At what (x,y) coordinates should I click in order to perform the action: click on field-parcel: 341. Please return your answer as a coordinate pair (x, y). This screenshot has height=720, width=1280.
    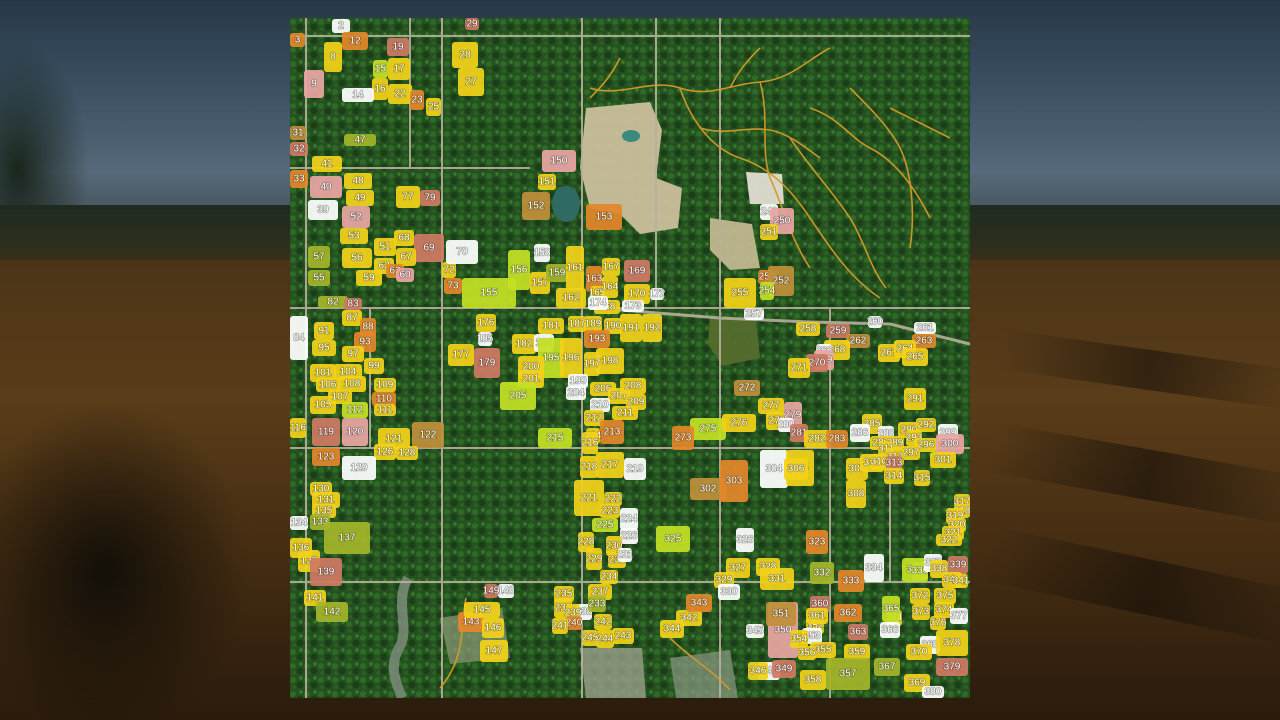
    Looking at the image, I should click on (961, 581).